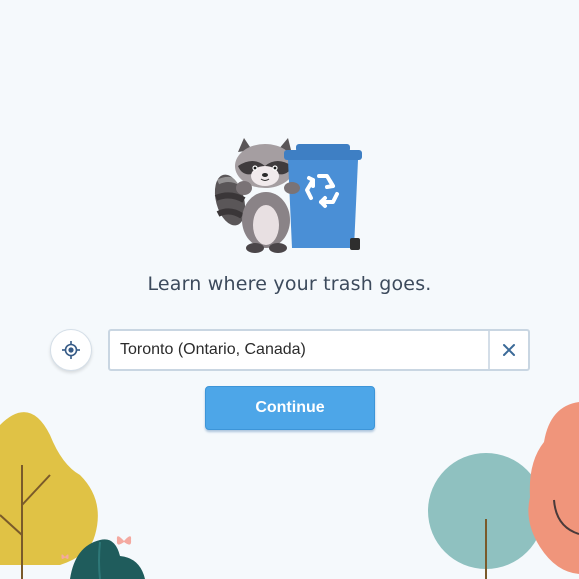 The height and width of the screenshot is (579, 579). I want to click on dark-bush-illustration, so click(107, 559).